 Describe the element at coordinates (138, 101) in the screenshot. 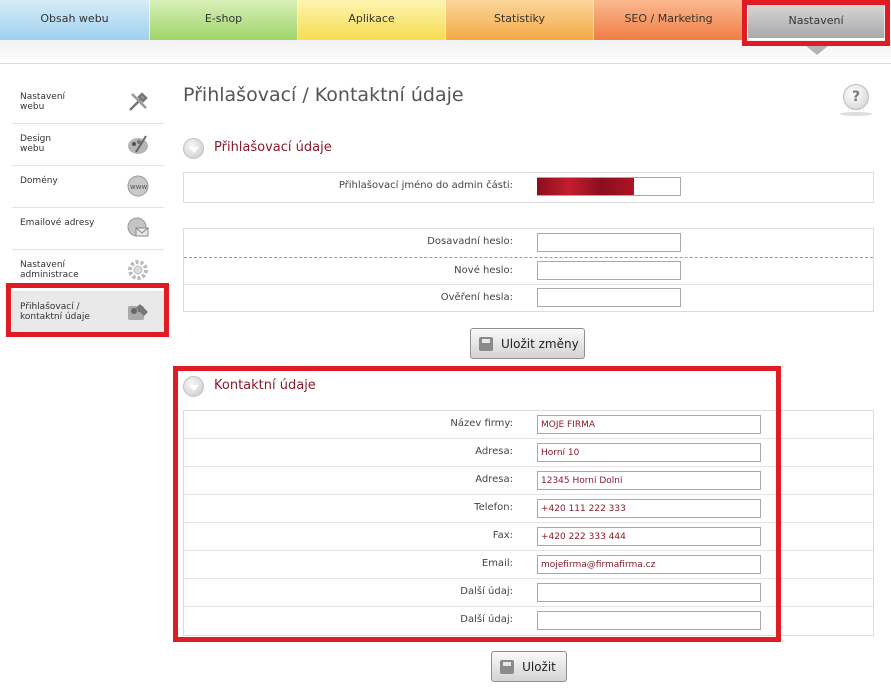

I see `tools-icon` at that location.